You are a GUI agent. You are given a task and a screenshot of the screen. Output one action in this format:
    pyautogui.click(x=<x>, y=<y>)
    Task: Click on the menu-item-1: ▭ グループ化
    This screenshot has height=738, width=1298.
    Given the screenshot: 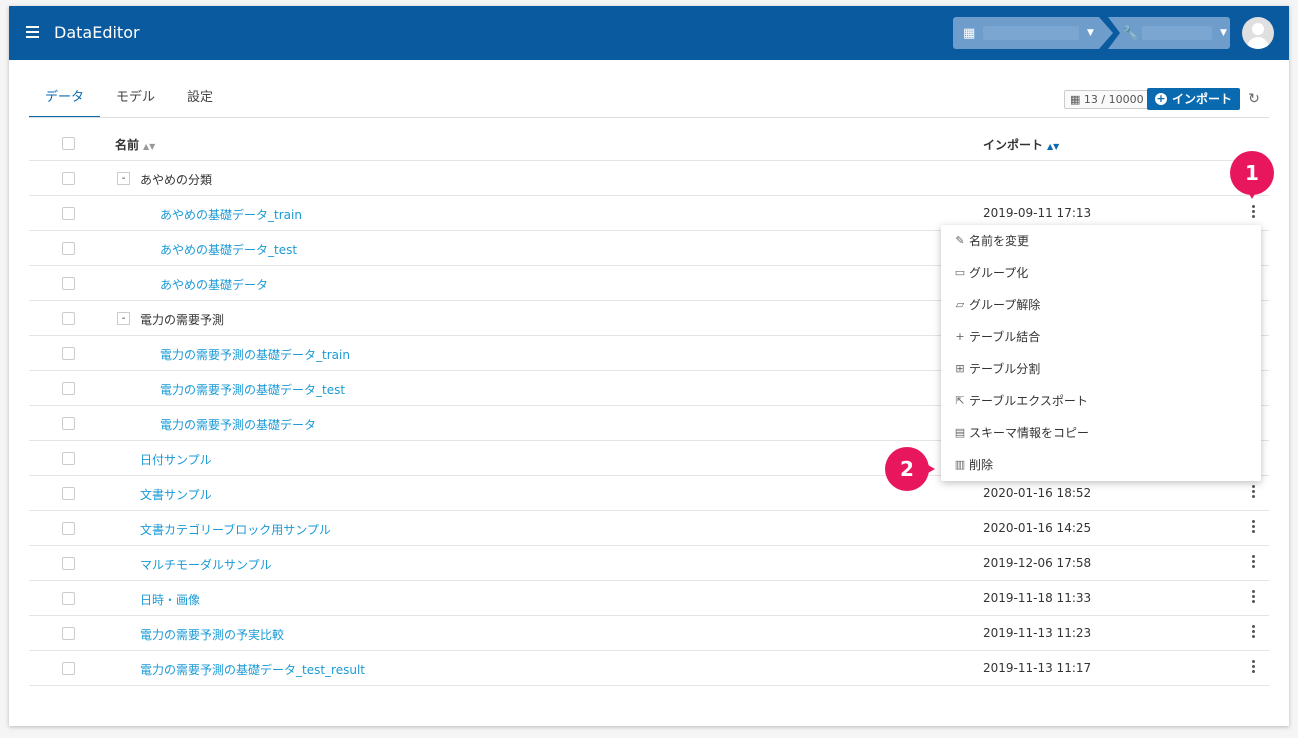 What is the action you would take?
    pyautogui.click(x=1101, y=277)
    